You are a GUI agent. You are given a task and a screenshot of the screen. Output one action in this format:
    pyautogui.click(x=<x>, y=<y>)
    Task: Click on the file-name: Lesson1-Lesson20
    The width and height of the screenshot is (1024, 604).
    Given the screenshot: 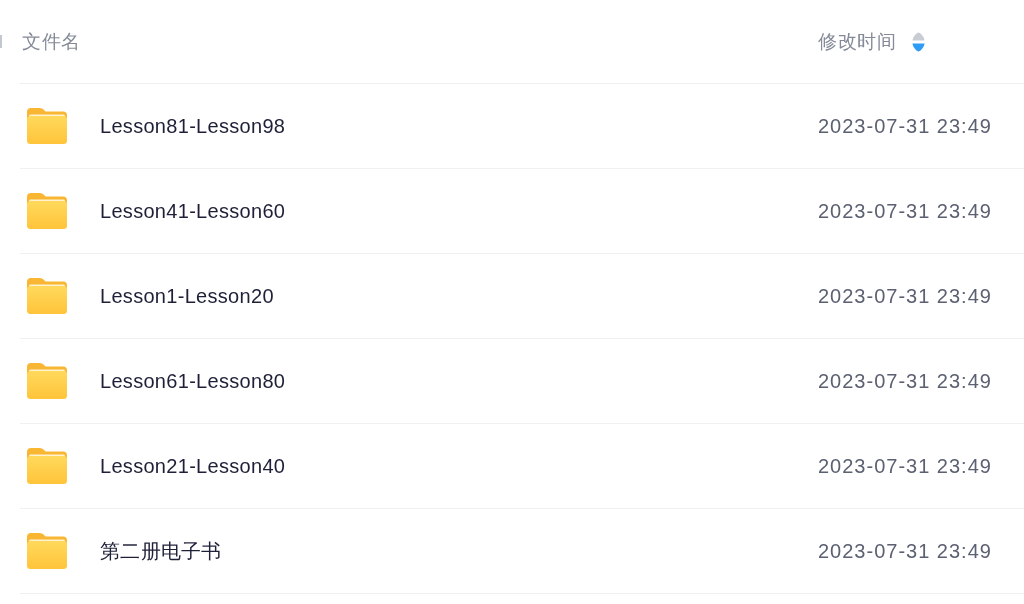 What is the action you would take?
    pyautogui.click(x=187, y=296)
    